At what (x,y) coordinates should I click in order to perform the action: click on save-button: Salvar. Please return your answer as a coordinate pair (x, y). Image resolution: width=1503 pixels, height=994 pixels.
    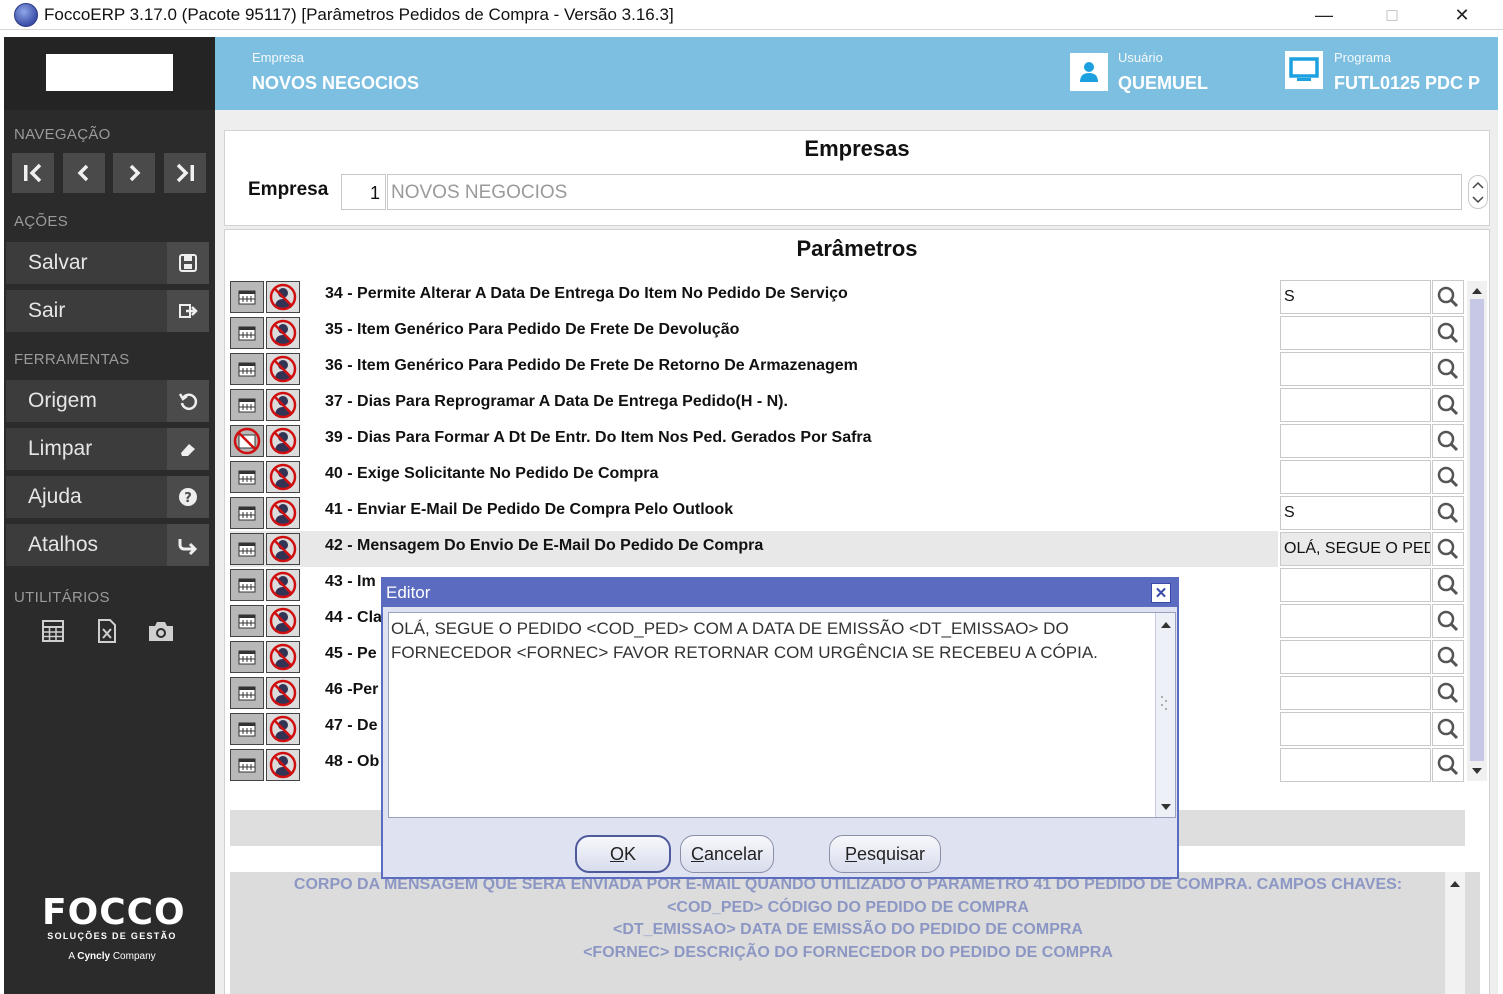
    Looking at the image, I should click on (107, 263).